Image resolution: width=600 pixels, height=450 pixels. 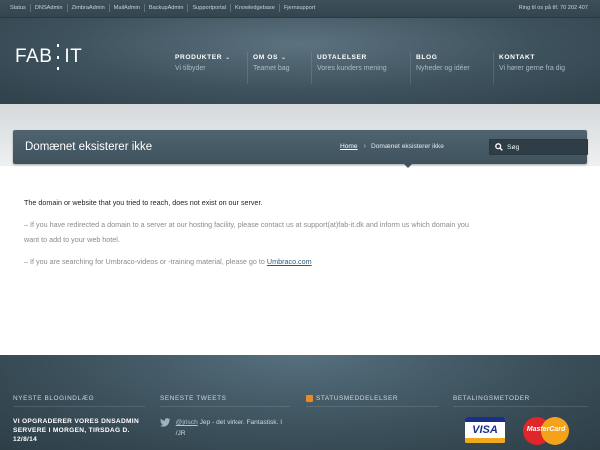 I want to click on search-box, so click(x=538, y=147).